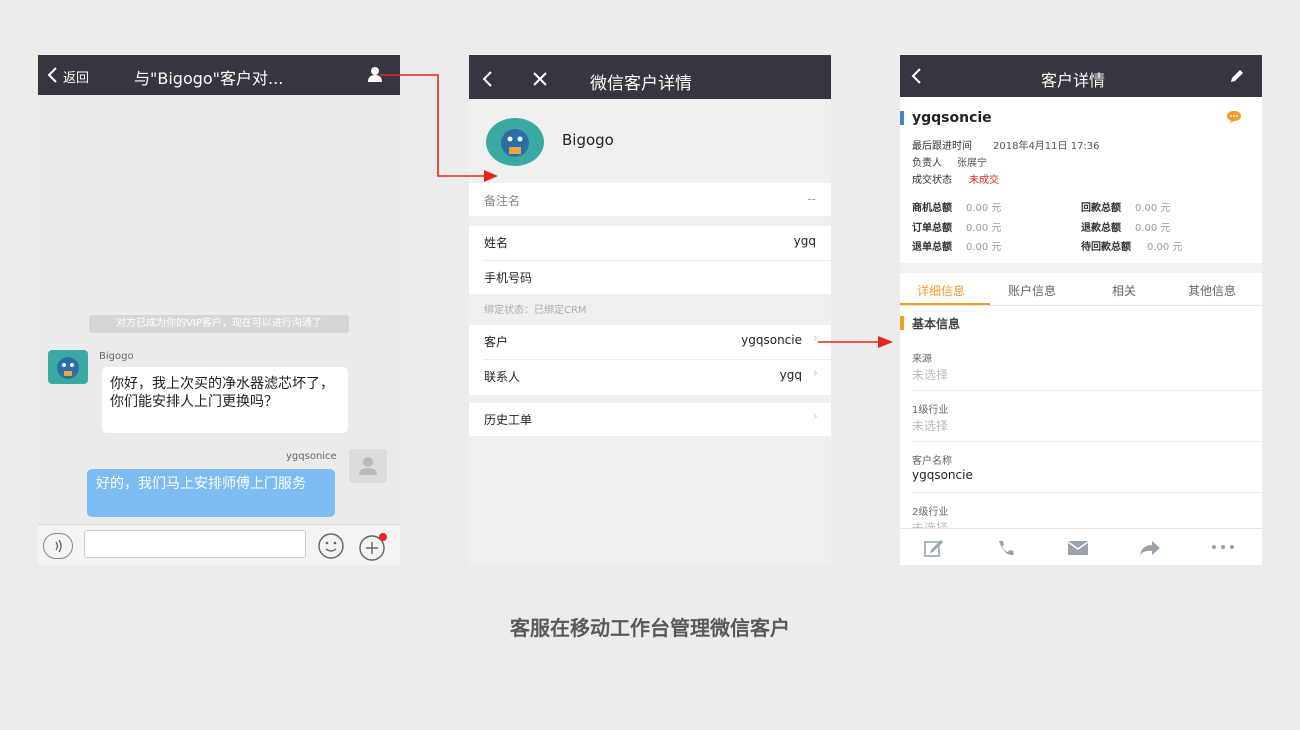  What do you see at coordinates (439, 128) in the screenshot?
I see `arrow-to-wechat-detail` at bounding box center [439, 128].